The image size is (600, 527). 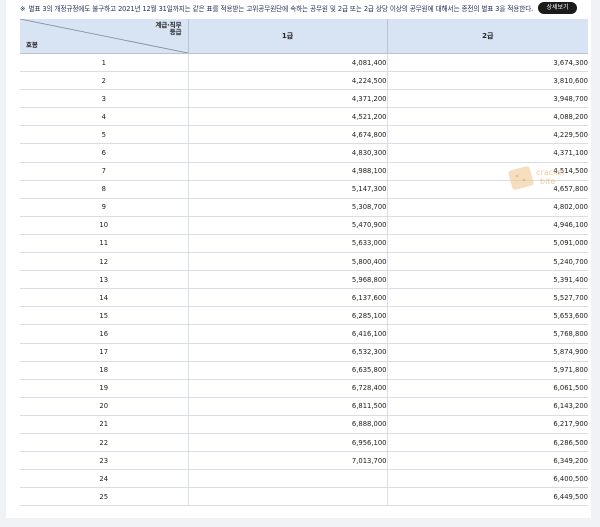 What do you see at coordinates (288, 262) in the screenshot?
I see `grade1-salary-cell: 5,800,400` at bounding box center [288, 262].